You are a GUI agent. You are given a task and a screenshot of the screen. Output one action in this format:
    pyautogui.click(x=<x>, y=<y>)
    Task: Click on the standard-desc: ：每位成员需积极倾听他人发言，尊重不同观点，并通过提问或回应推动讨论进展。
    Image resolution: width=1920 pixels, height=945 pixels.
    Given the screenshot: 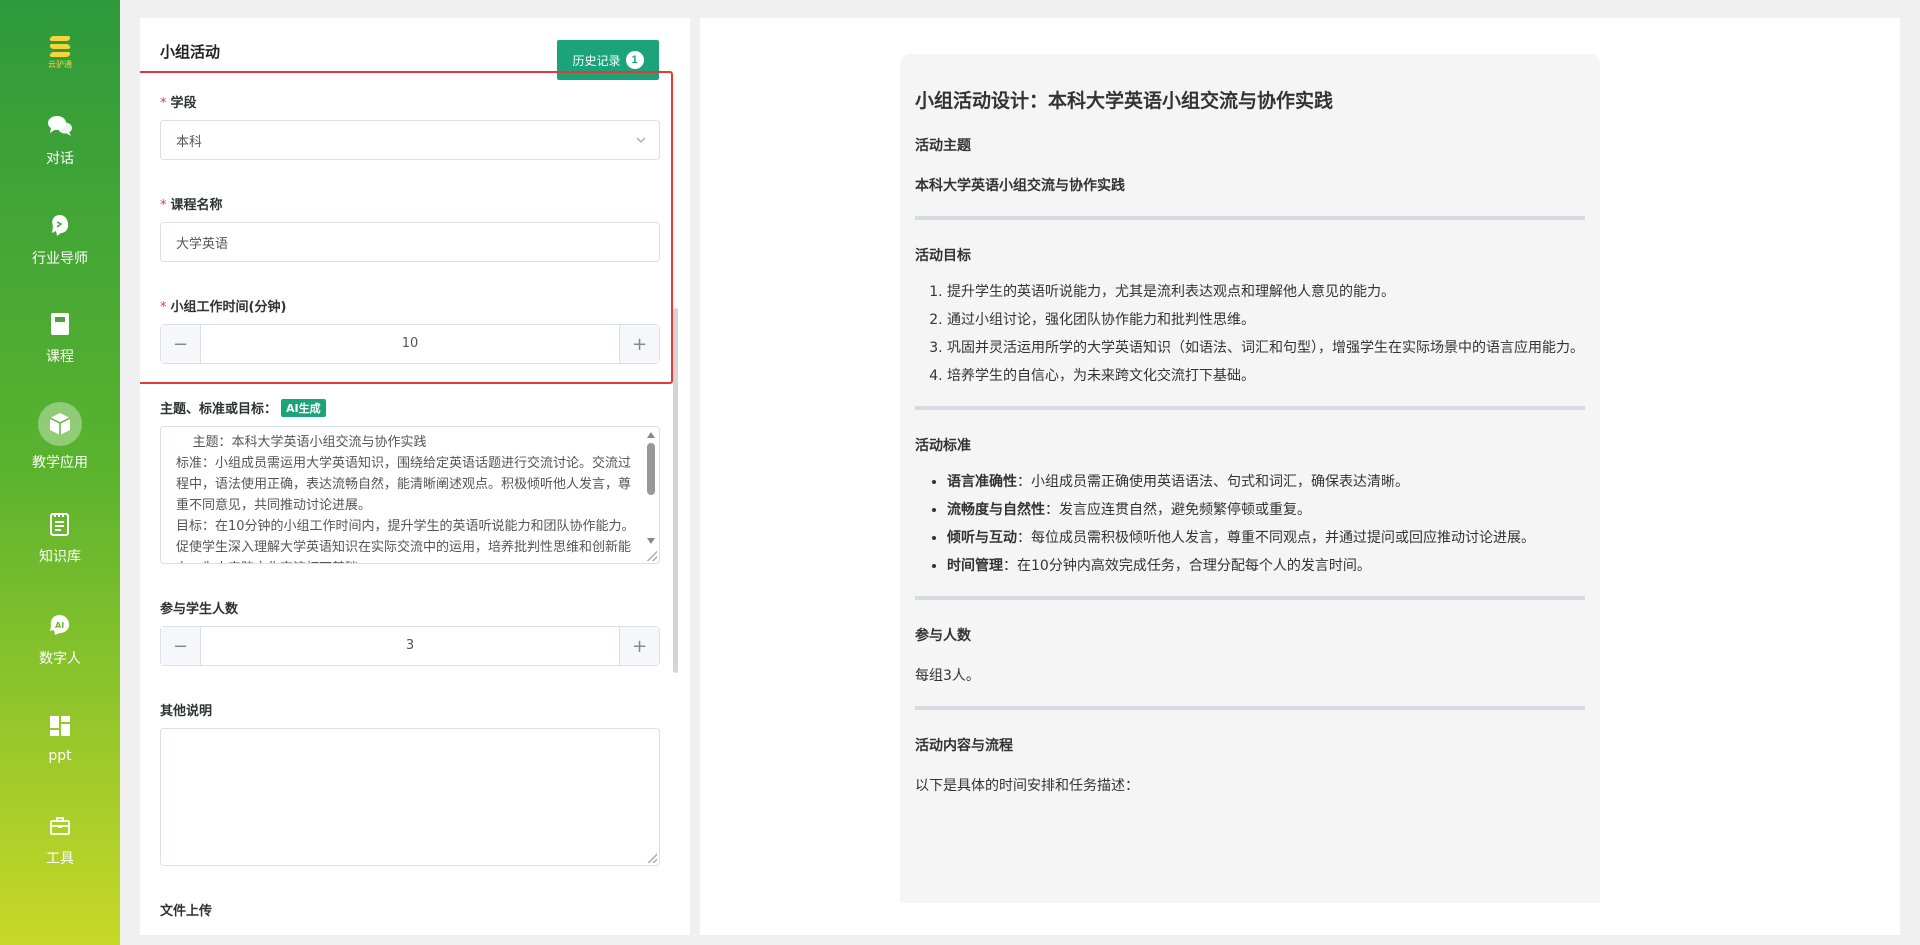 What is the action you would take?
    pyautogui.click(x=1276, y=538)
    